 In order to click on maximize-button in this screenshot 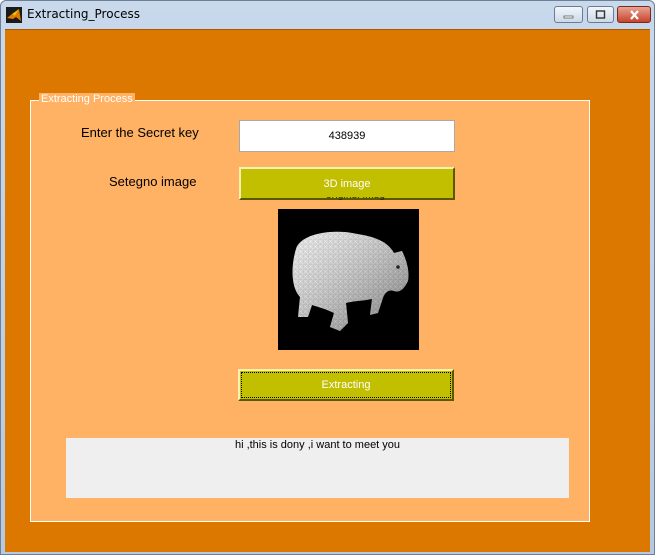, I will do `click(600, 14)`.